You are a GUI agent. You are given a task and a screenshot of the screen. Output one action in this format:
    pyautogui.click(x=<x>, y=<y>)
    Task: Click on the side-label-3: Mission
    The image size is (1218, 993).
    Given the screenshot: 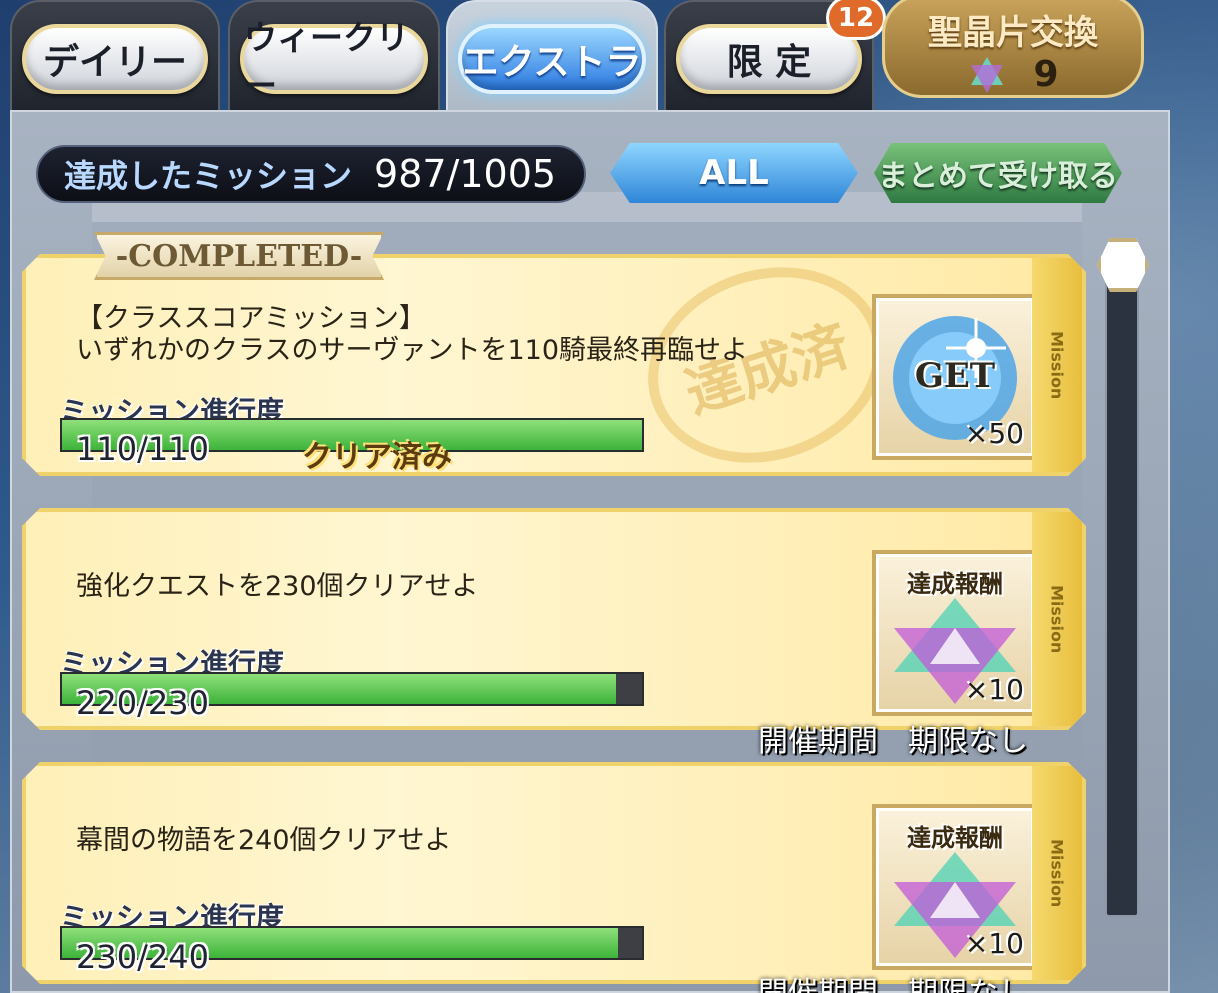 What is the action you would take?
    pyautogui.click(x=1057, y=873)
    